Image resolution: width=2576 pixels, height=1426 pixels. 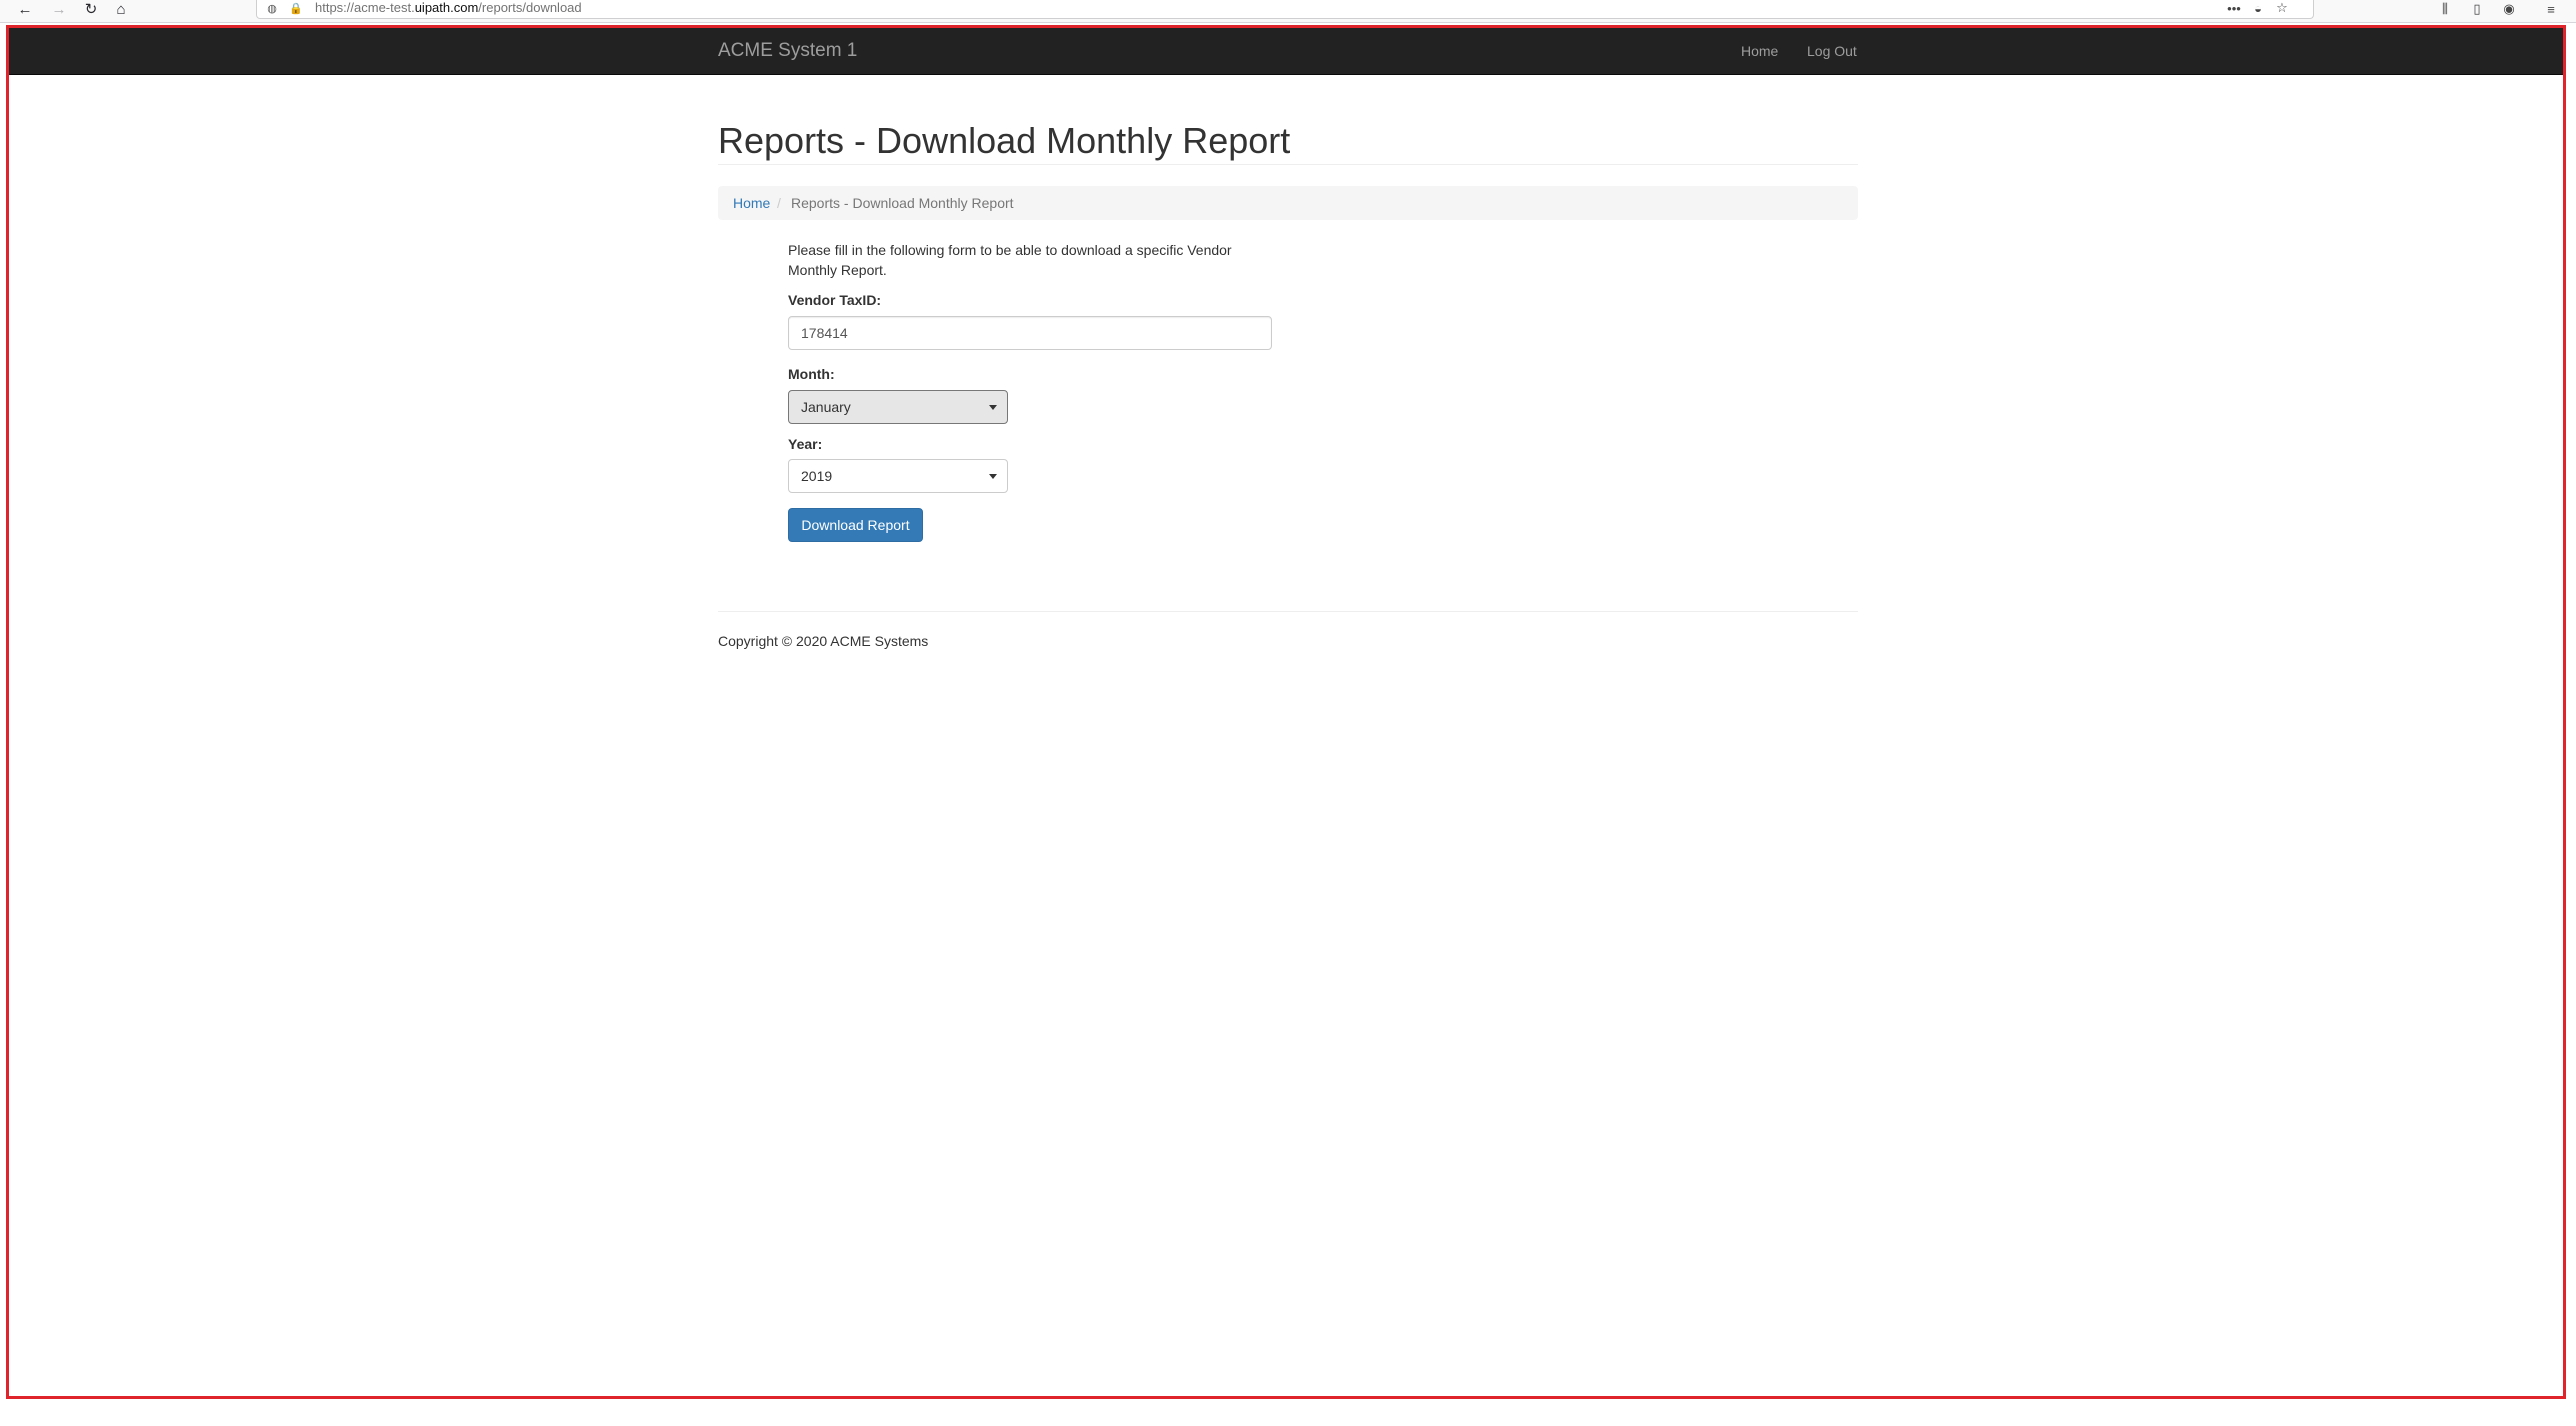 I want to click on hamburger-icon: ≡, so click(x=2551, y=9).